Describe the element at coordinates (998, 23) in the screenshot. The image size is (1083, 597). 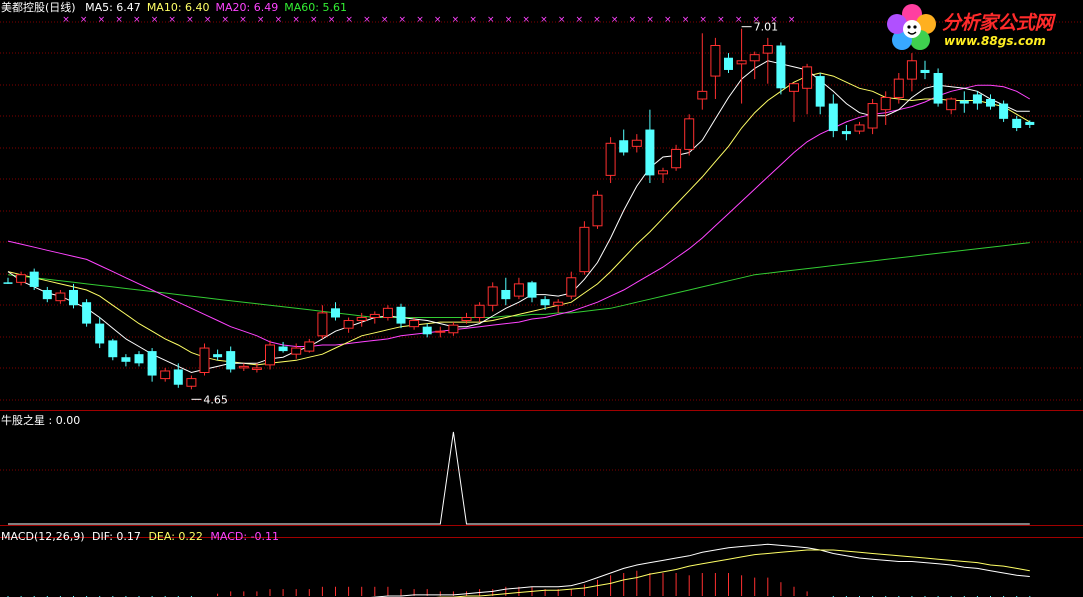
I see `logo-text: 分析家公式网` at that location.